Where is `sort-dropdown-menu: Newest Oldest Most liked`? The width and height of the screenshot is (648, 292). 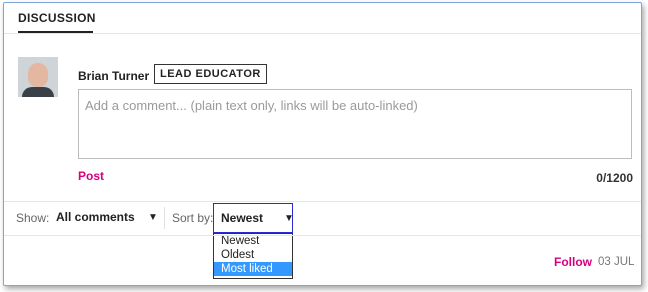
sort-dropdown-menu: Newest Oldest Most liked is located at coordinates (253, 256).